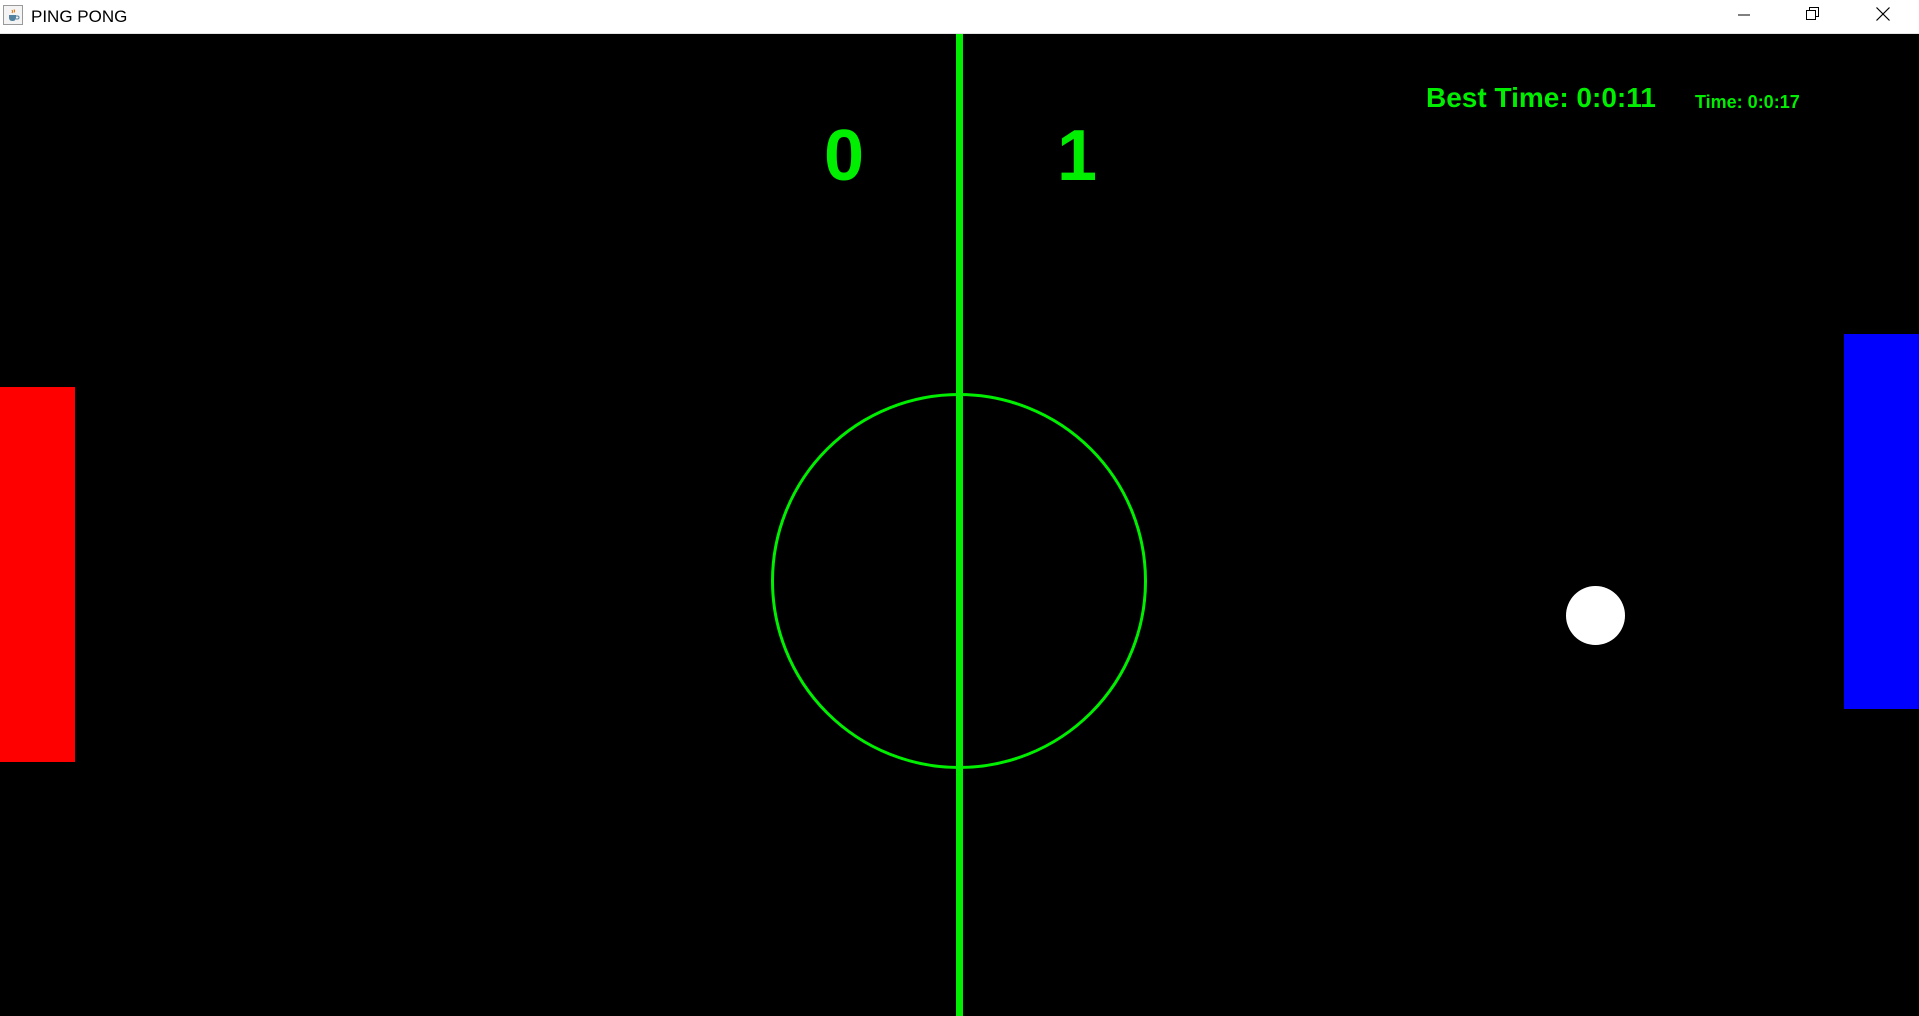  Describe the element at coordinates (1077, 156) in the screenshot. I see `right-player-score: 1` at that location.